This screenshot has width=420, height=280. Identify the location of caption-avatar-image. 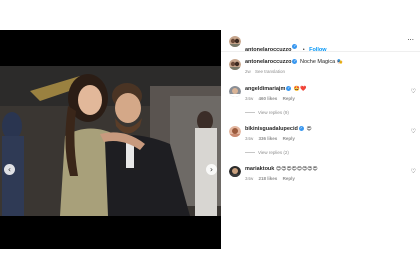
(235, 64).